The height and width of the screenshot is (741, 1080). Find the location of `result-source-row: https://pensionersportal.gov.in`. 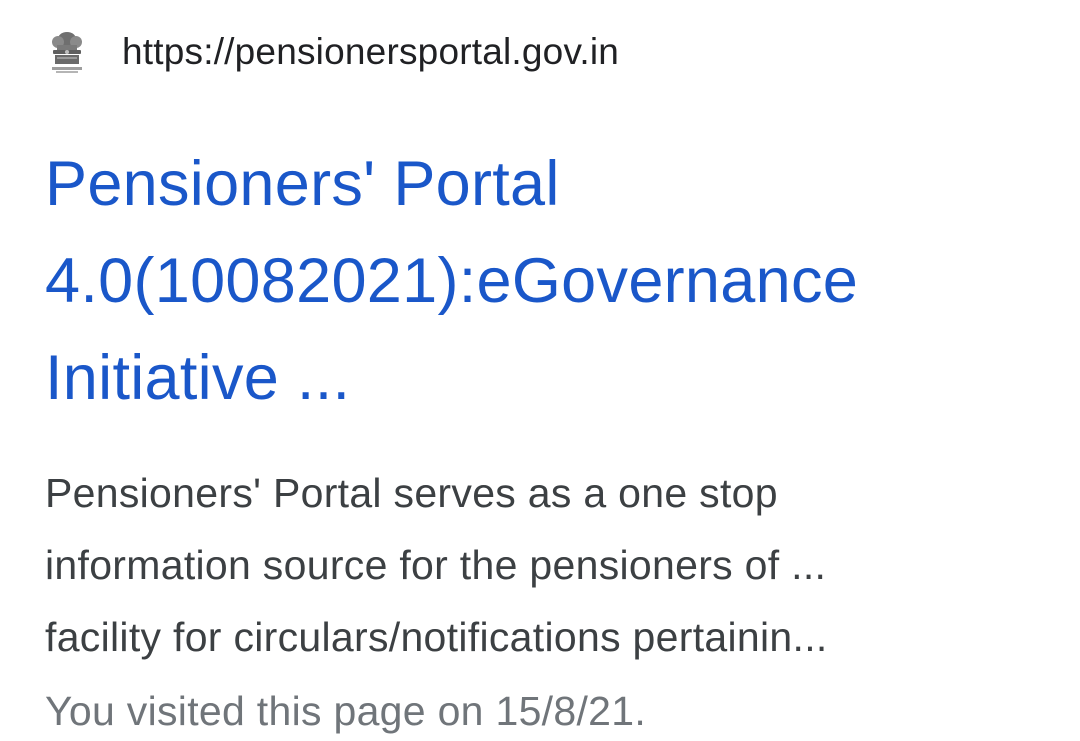

result-source-row: https://pensionersportal.gov.in is located at coordinates (550, 52).